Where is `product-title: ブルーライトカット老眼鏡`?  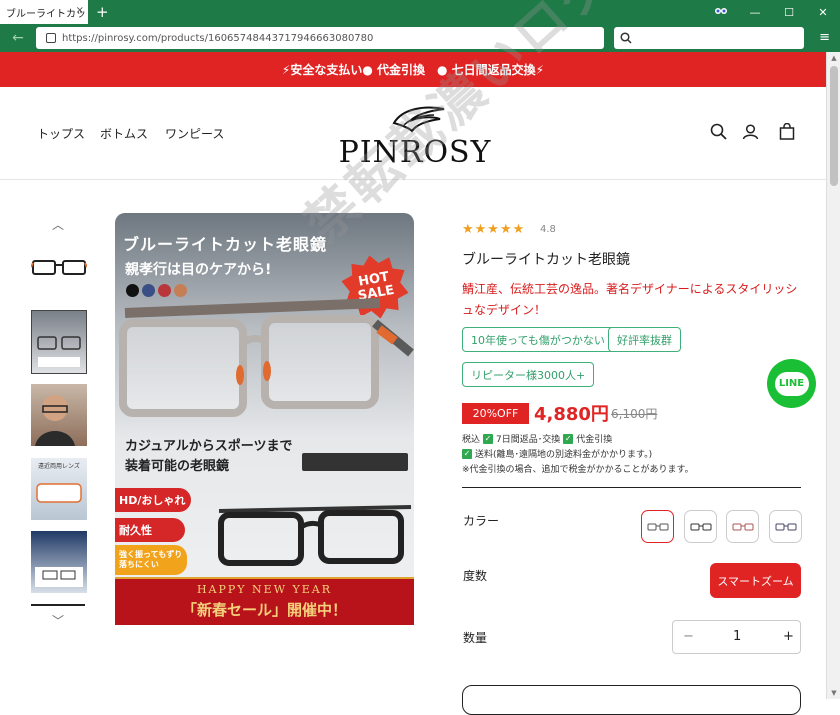
product-title: ブルーライトカット老眼鏡 is located at coordinates (546, 260).